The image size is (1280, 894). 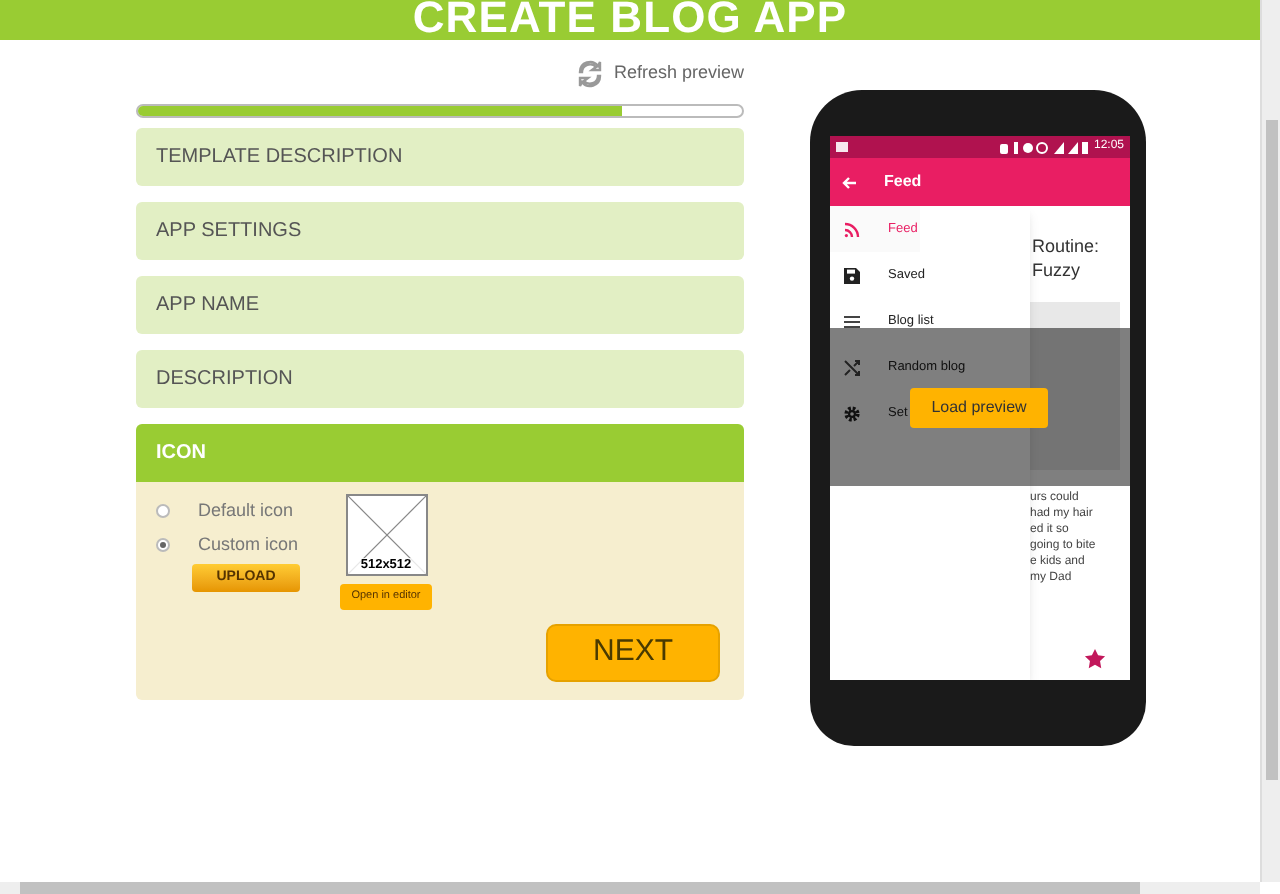 I want to click on shuffle-icon, so click(x=852, y=367).